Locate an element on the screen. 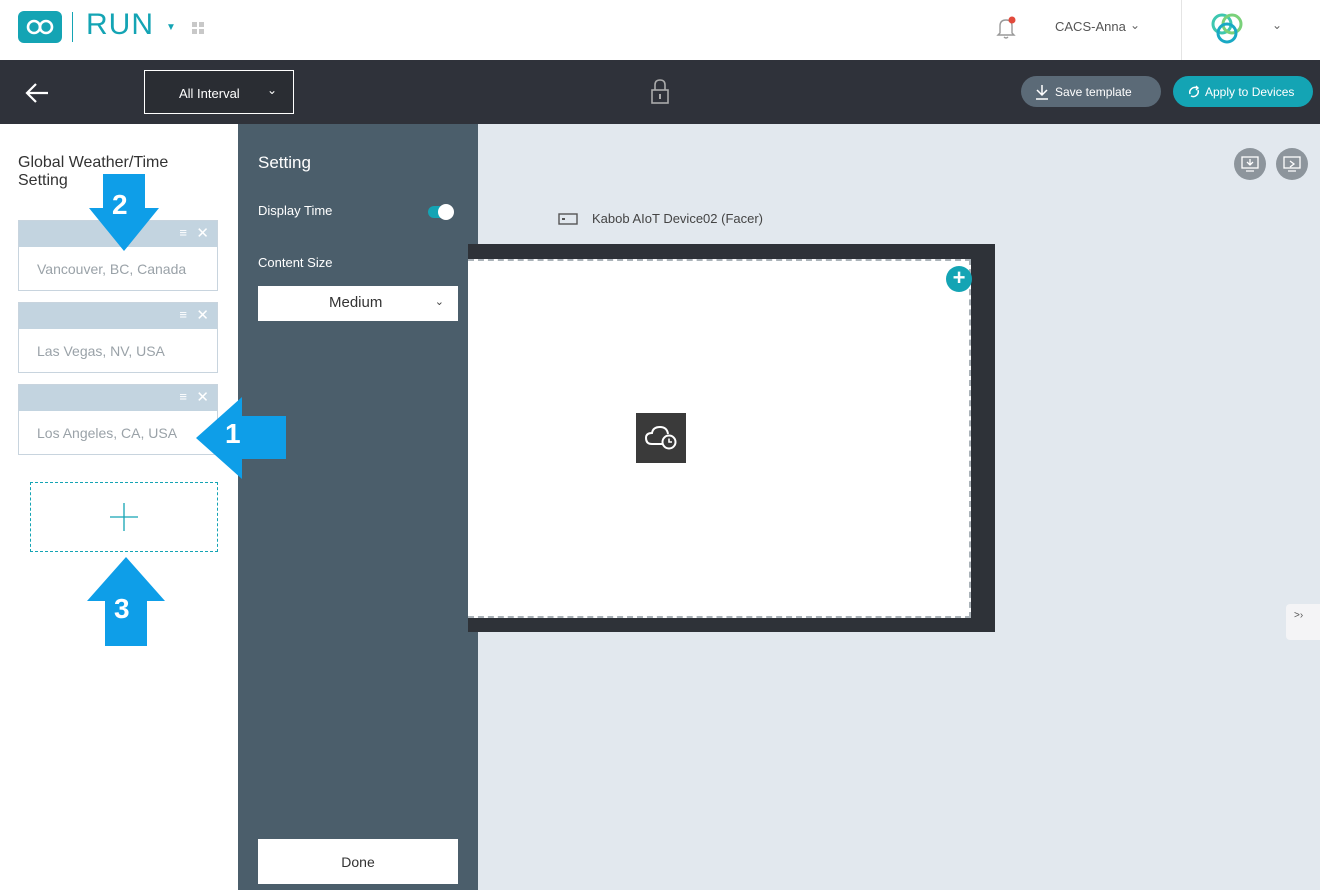 The height and width of the screenshot is (890, 1320). bell-icon is located at coordinates (1007, 28).